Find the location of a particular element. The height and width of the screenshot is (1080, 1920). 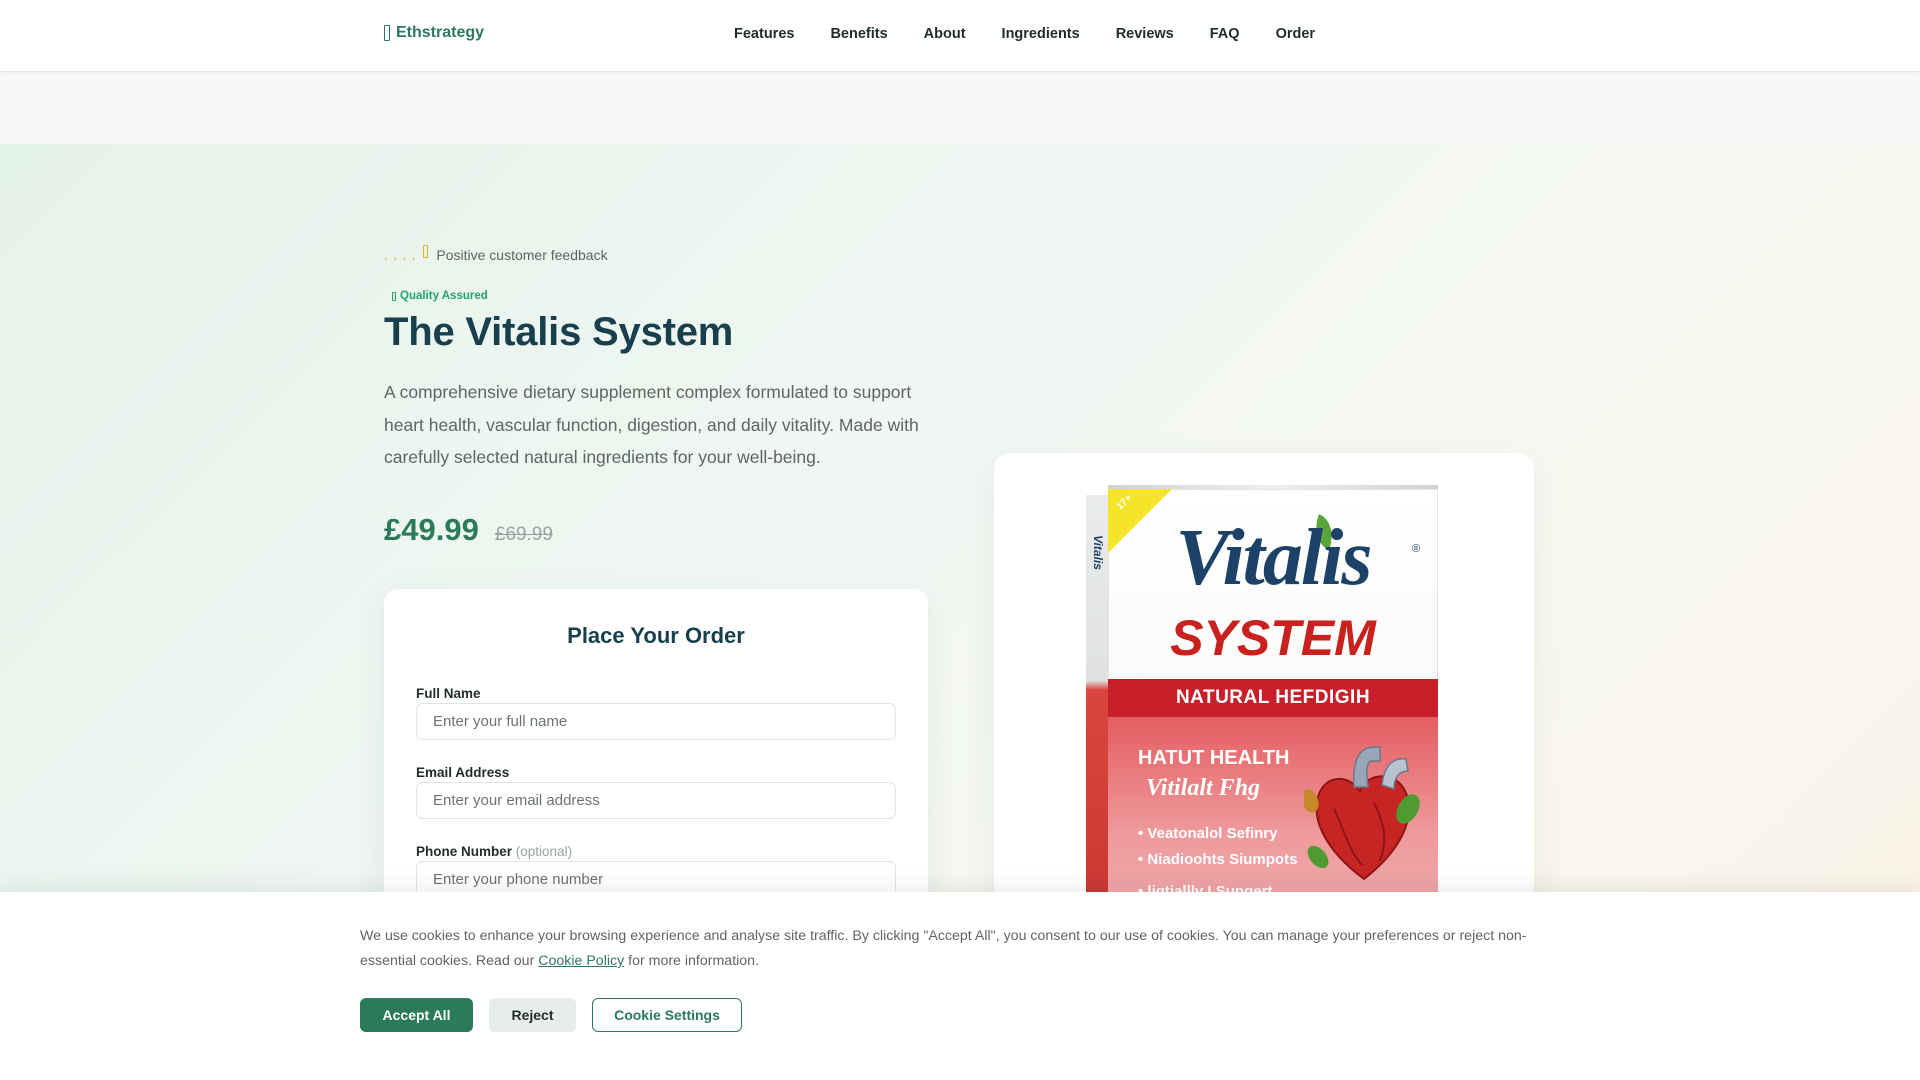

nav-item-features: Features is located at coordinates (764, 34).